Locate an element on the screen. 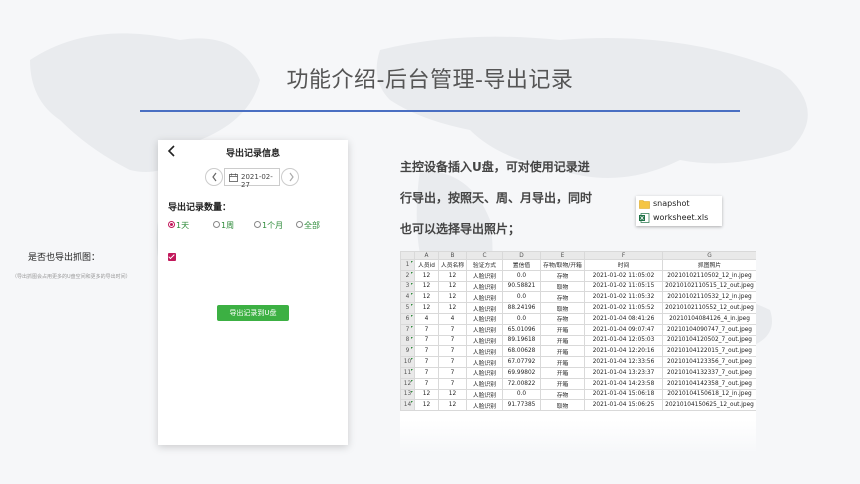  row-number: 9 is located at coordinates (407, 351).